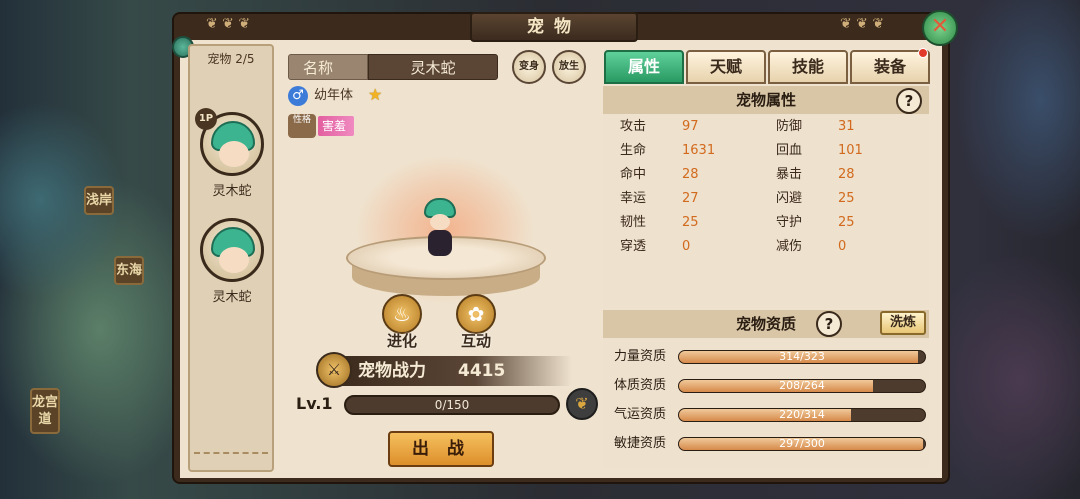 This screenshot has width=1080, height=499. What do you see at coordinates (569, 67) in the screenshot?
I see `release-button: 放生` at bounding box center [569, 67].